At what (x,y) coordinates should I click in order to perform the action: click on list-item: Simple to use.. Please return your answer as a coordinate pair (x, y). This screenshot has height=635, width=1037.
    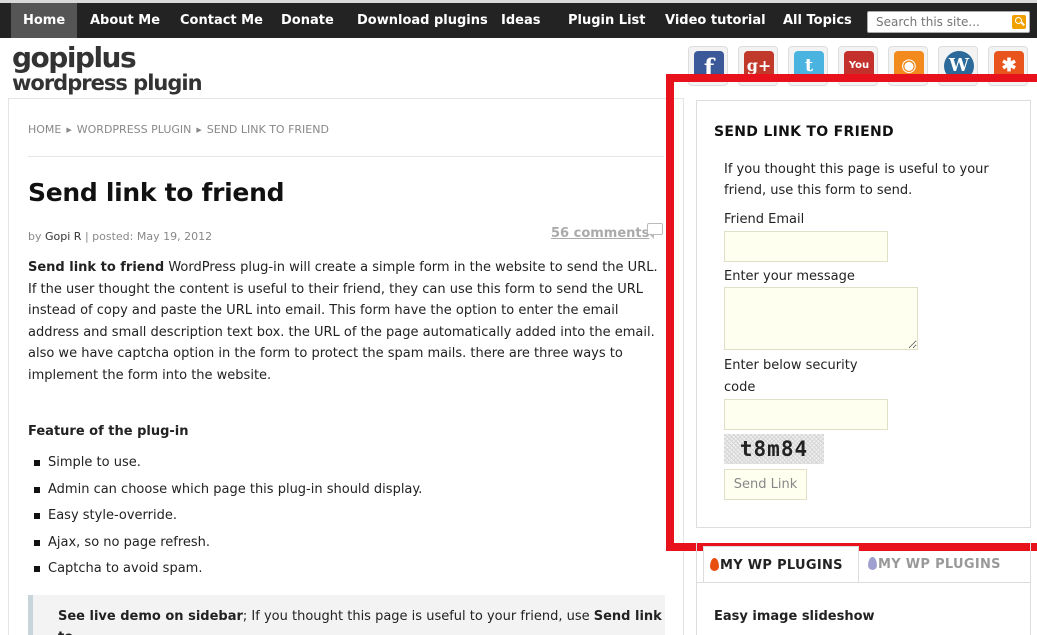
    Looking at the image, I should click on (228, 466).